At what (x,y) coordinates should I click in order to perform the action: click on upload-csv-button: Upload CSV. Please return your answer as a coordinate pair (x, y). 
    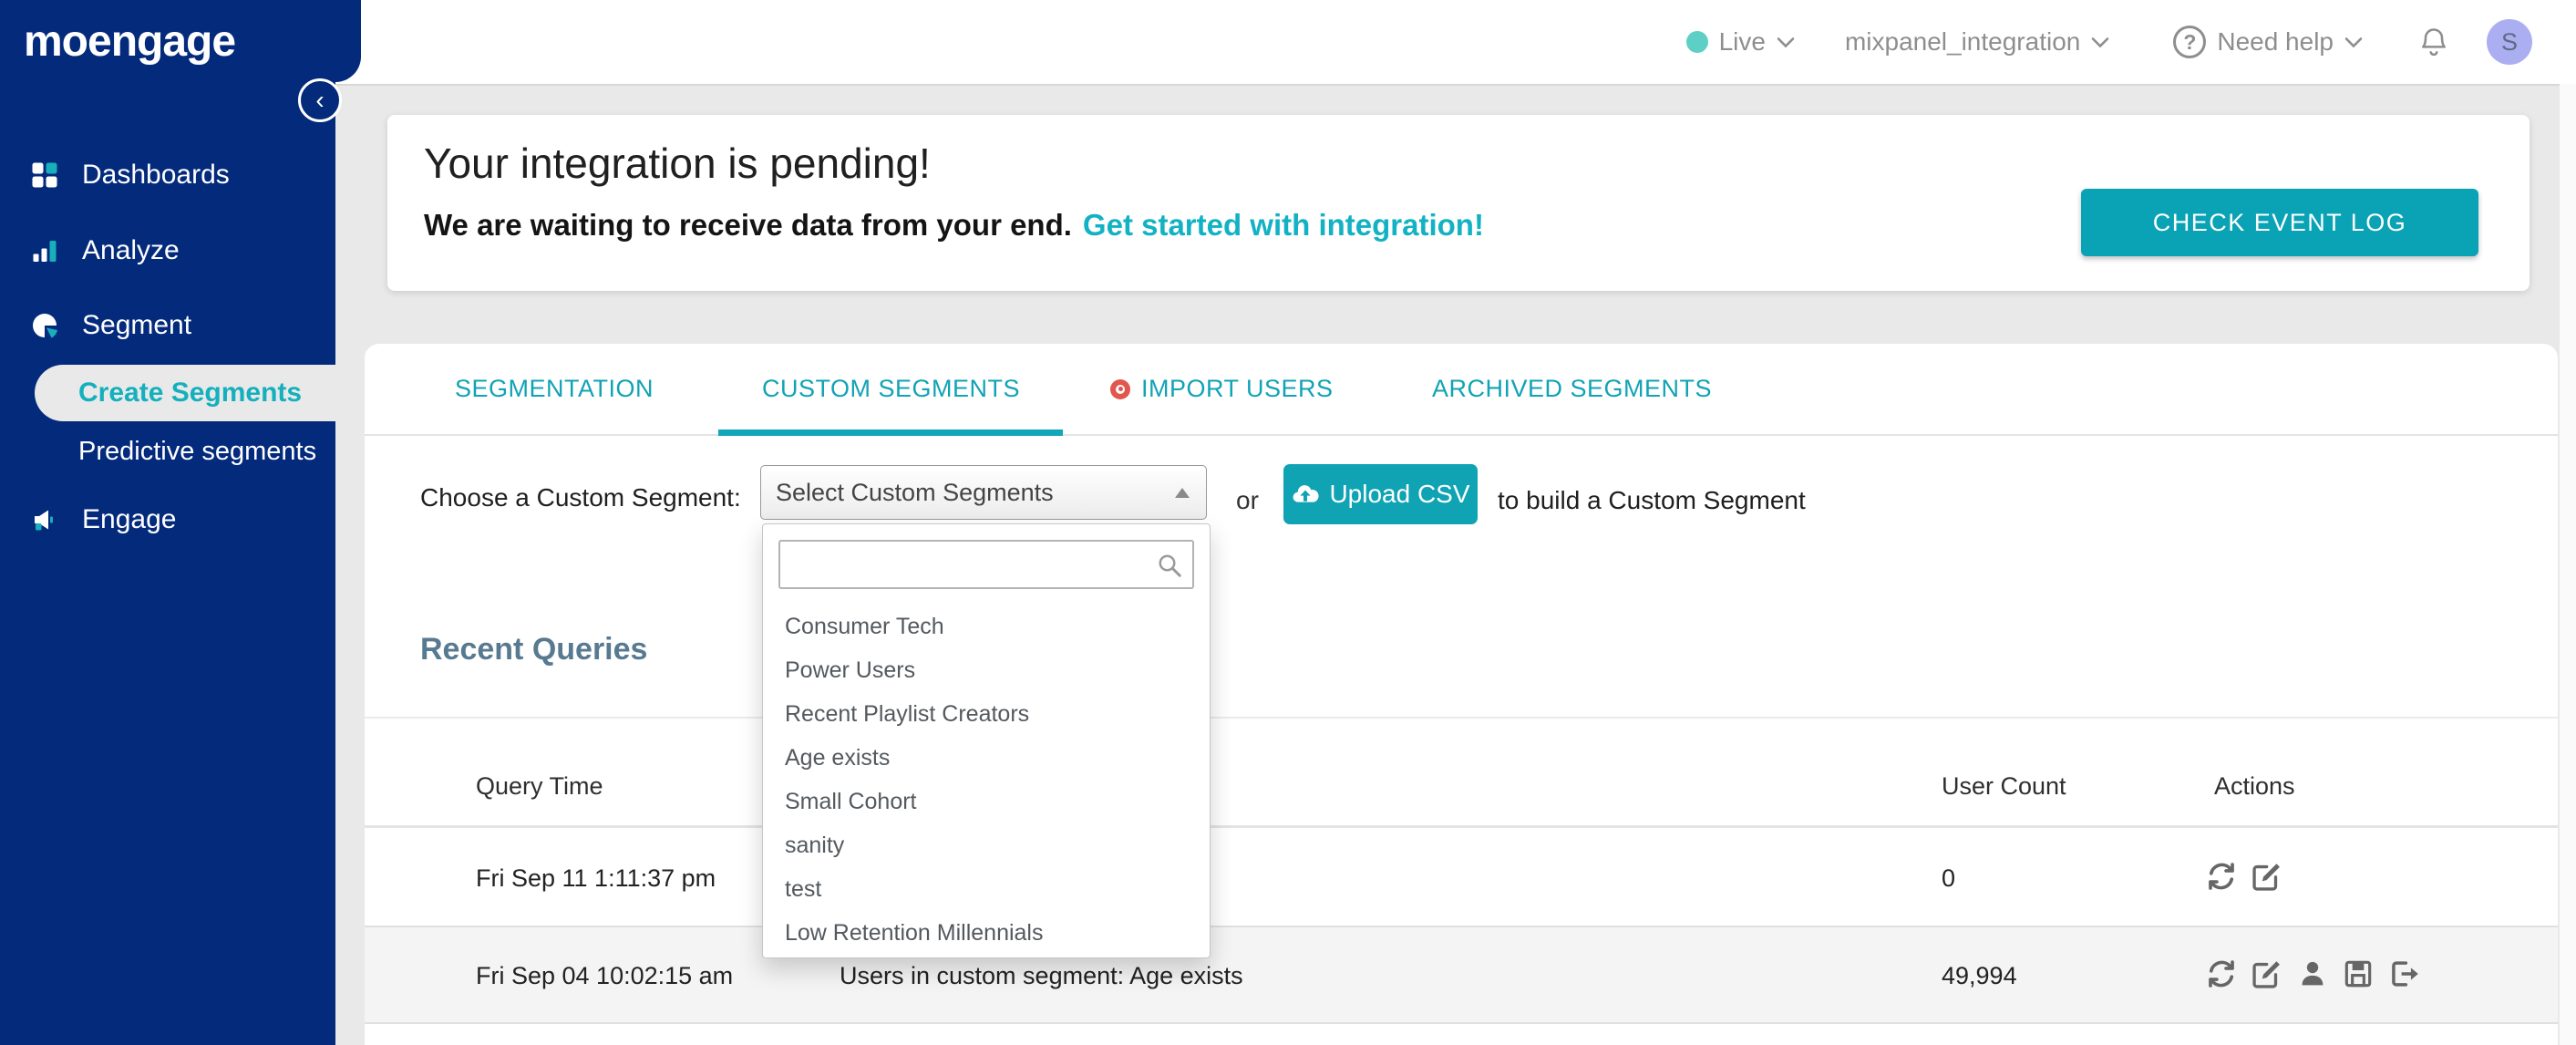
    Looking at the image, I should click on (1380, 494).